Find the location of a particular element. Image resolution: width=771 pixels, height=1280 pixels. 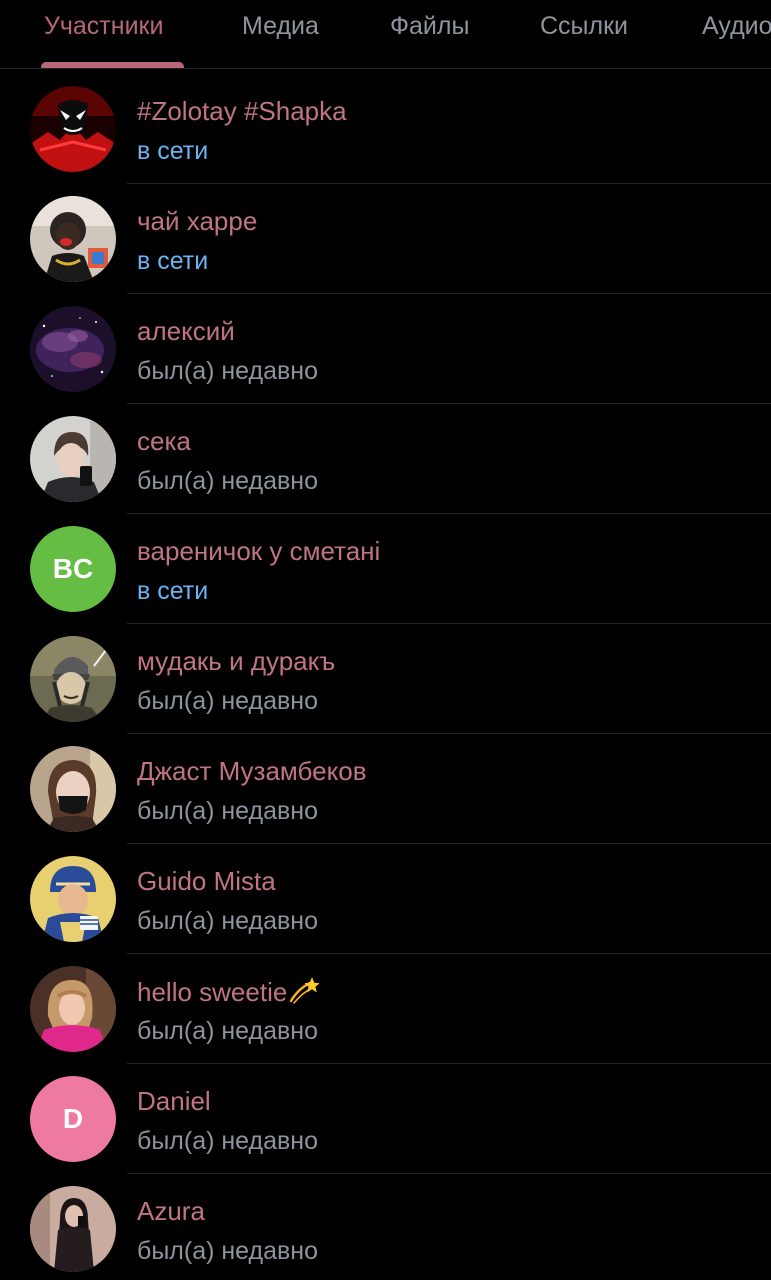

tab-members: Участники is located at coordinates (103, 26).